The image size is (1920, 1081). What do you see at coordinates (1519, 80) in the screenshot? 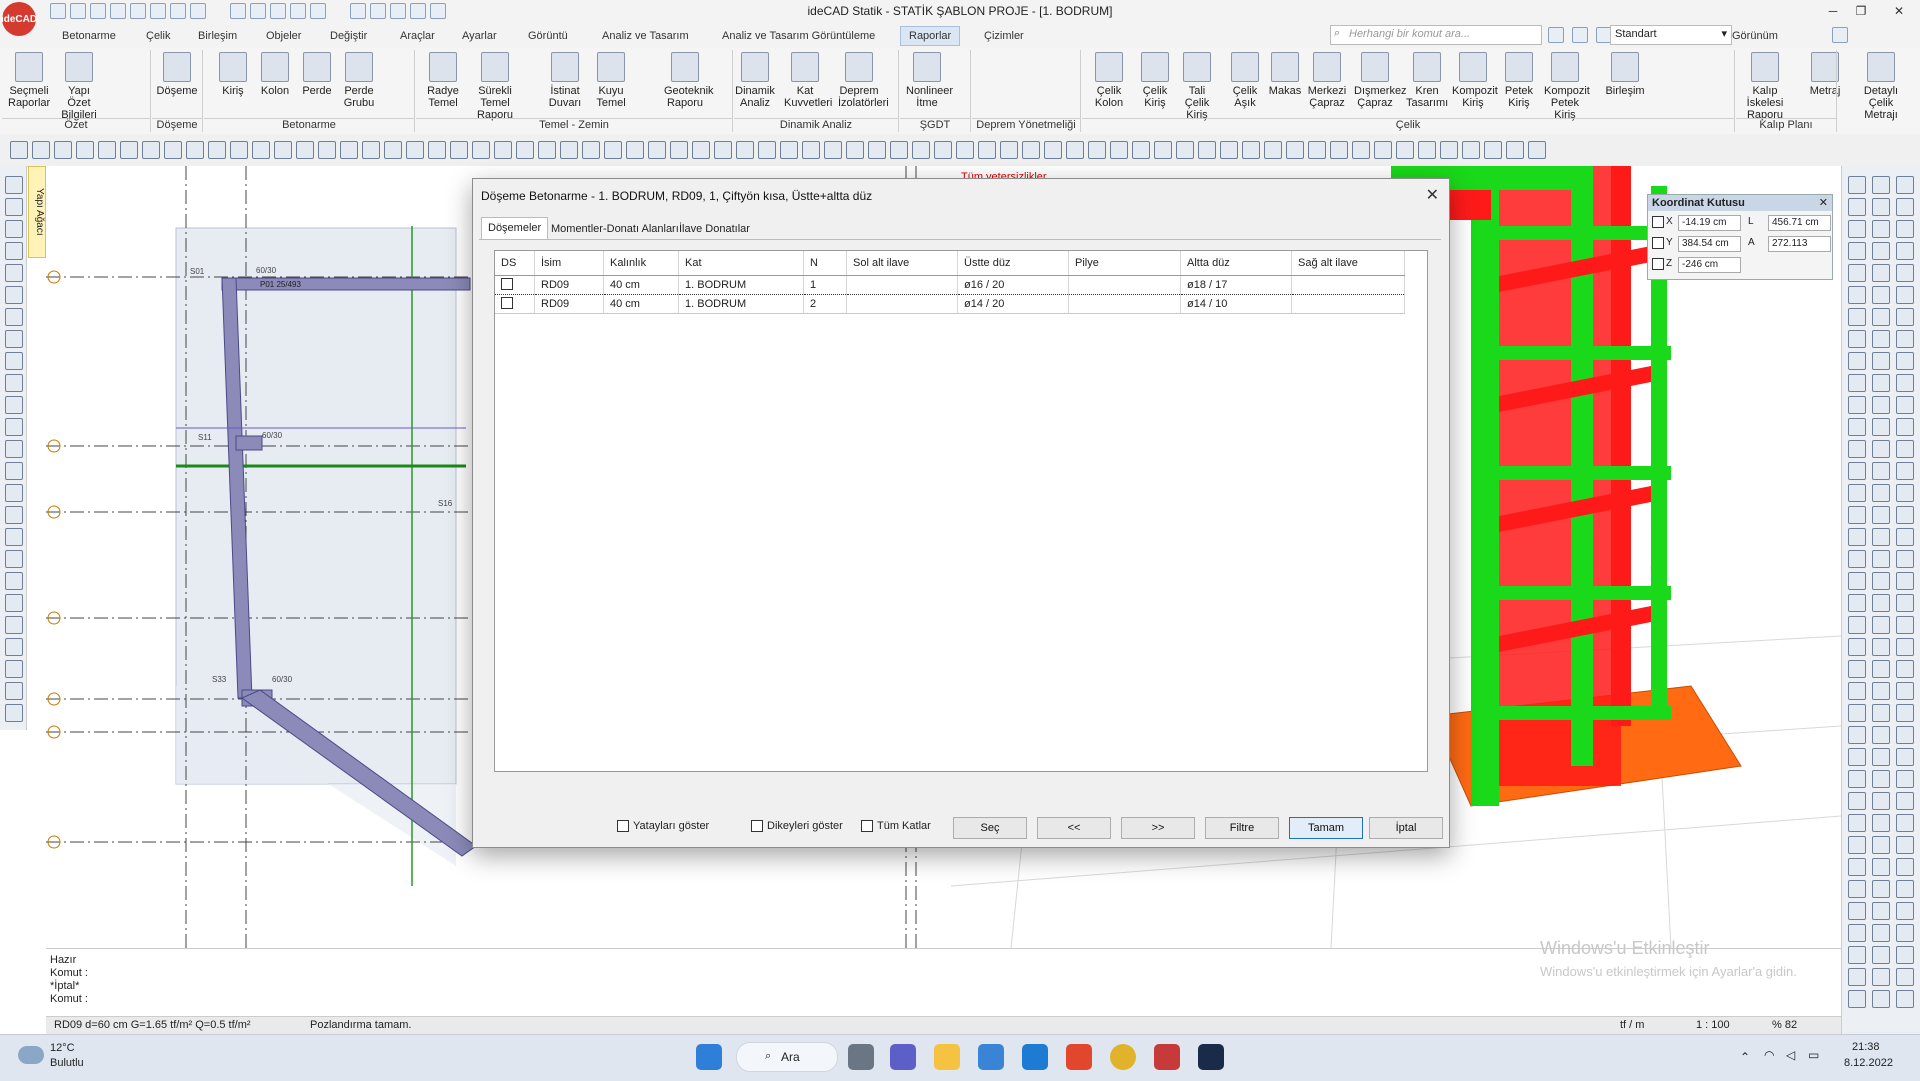
I see `ribbon-button: Petek Kiriş` at bounding box center [1519, 80].